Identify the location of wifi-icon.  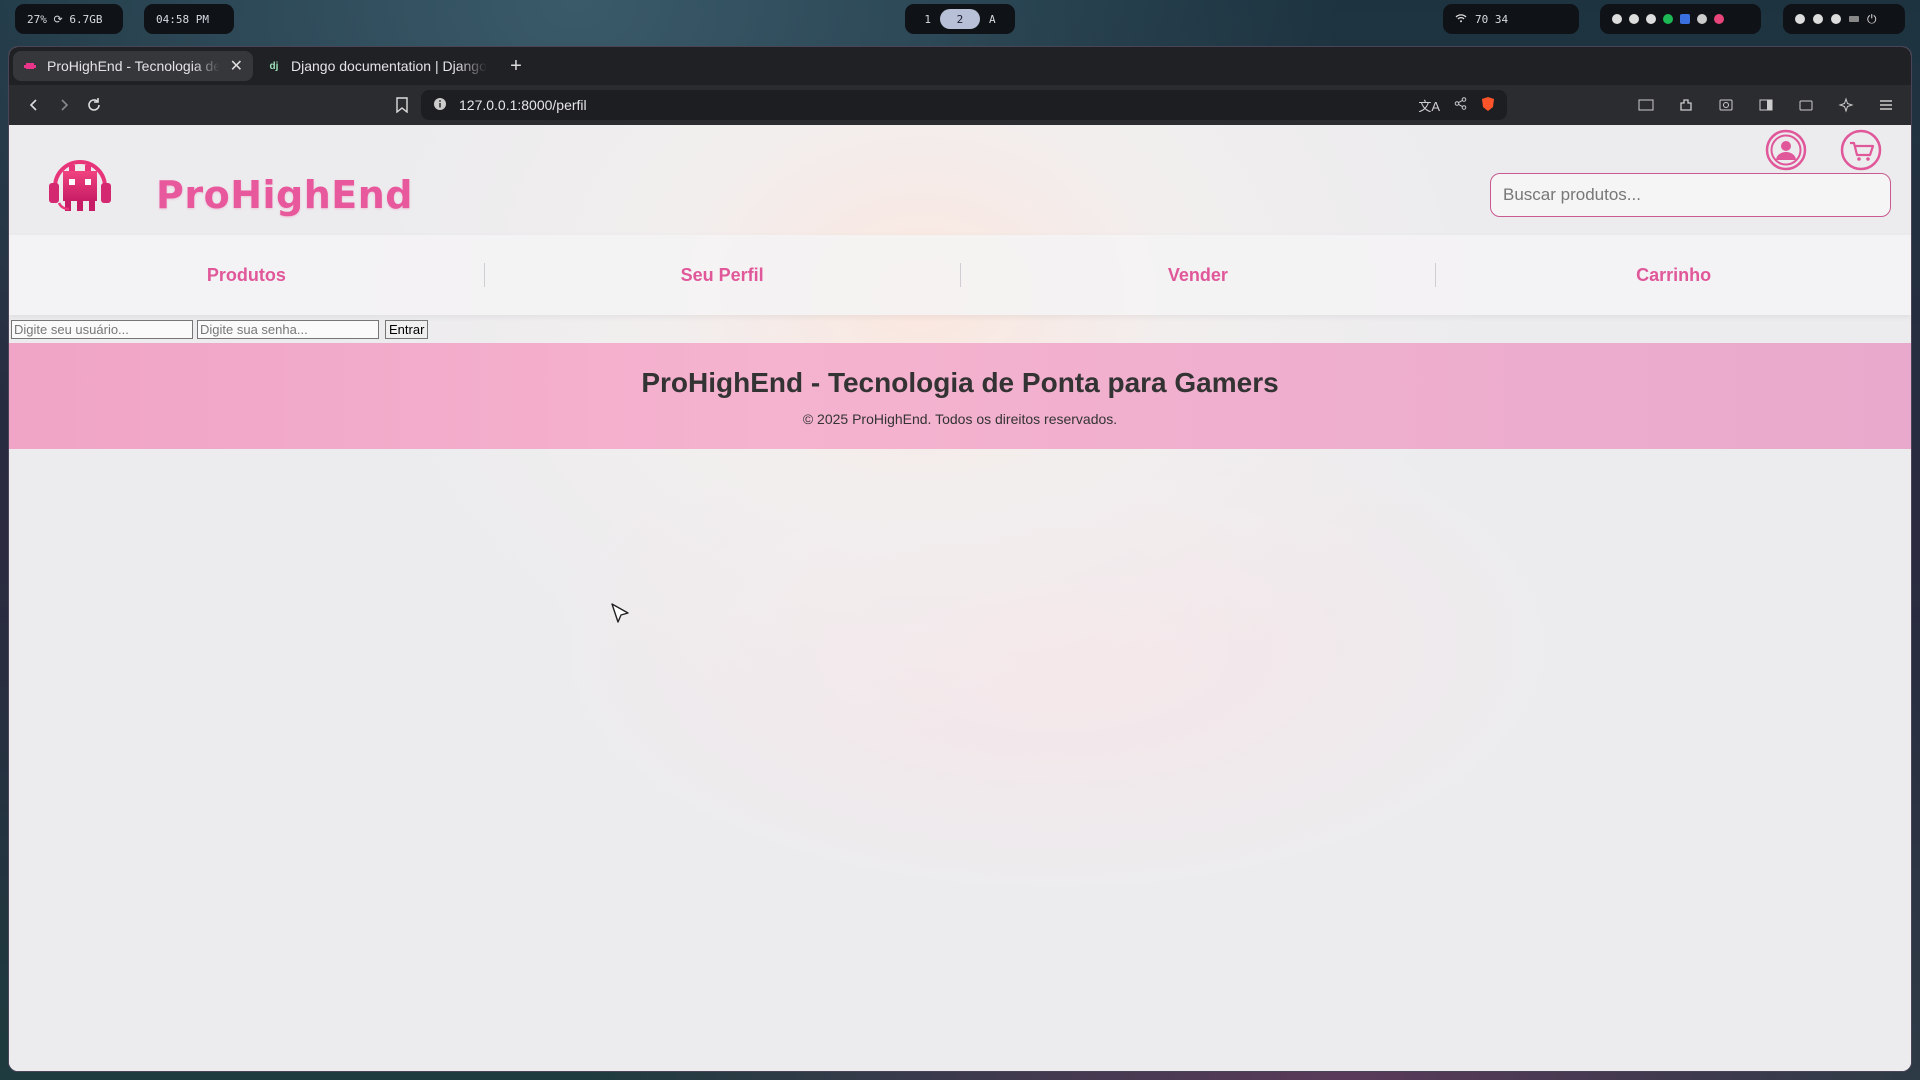
(1461, 19).